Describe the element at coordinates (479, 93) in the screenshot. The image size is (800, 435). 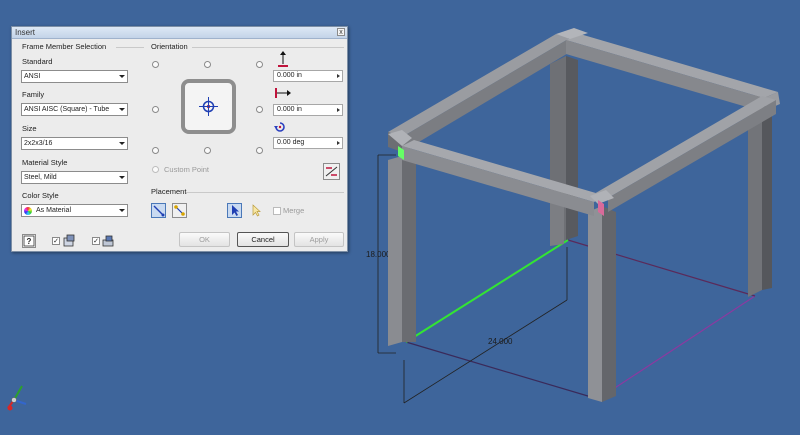
I see `back-top-beam-left` at that location.